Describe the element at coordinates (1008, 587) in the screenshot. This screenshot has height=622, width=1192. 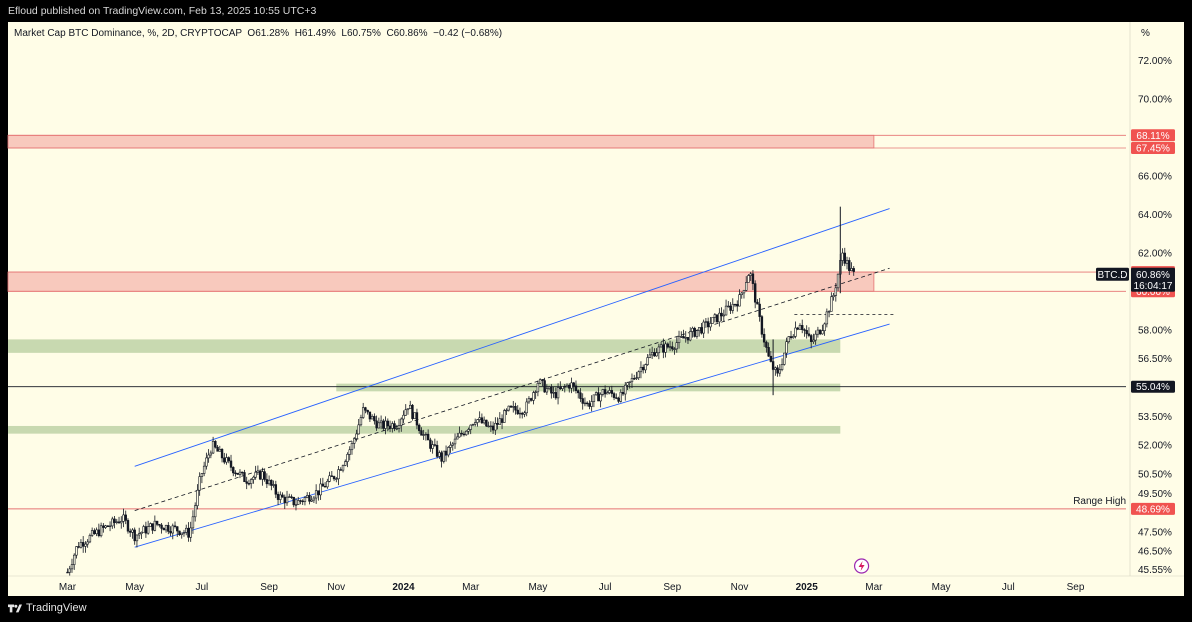
I see `x-tick-label: Jul` at that location.